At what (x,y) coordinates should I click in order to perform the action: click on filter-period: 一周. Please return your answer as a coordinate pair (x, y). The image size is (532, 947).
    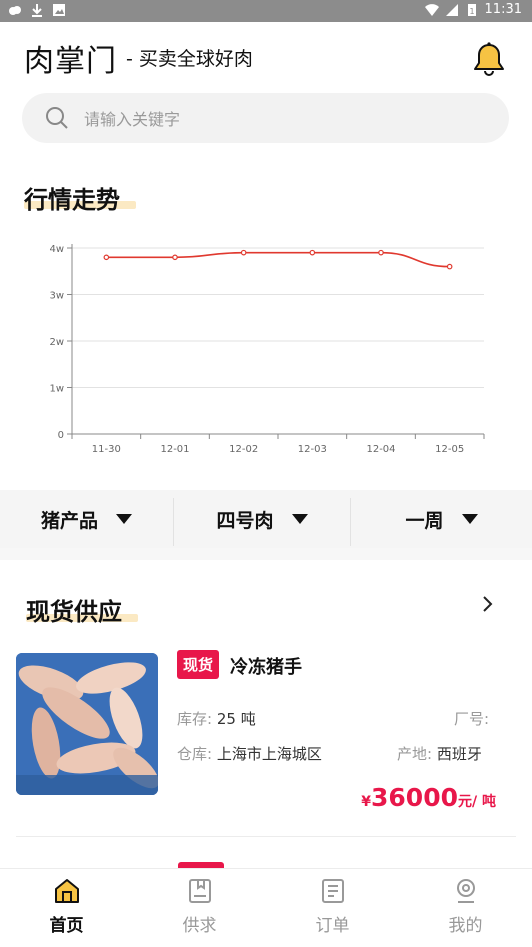
    Looking at the image, I should click on (441, 519).